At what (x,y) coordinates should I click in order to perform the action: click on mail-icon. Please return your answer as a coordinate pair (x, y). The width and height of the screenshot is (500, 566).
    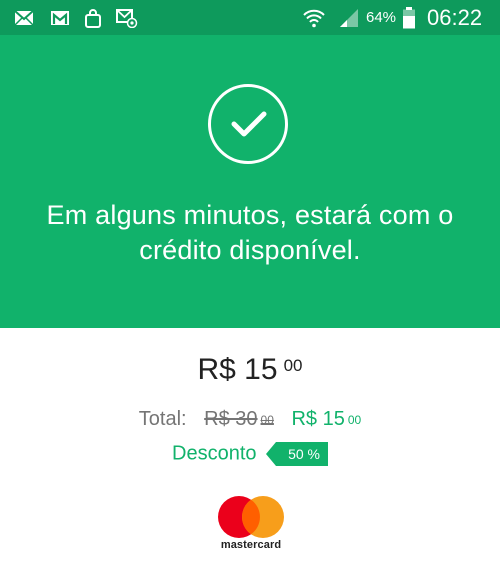
    Looking at the image, I should click on (24, 18).